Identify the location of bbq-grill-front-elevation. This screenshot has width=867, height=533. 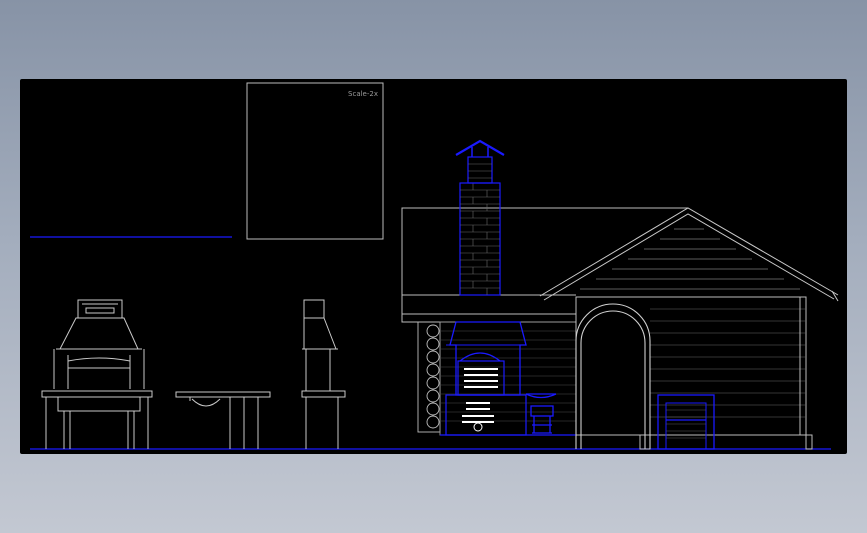
(97, 374).